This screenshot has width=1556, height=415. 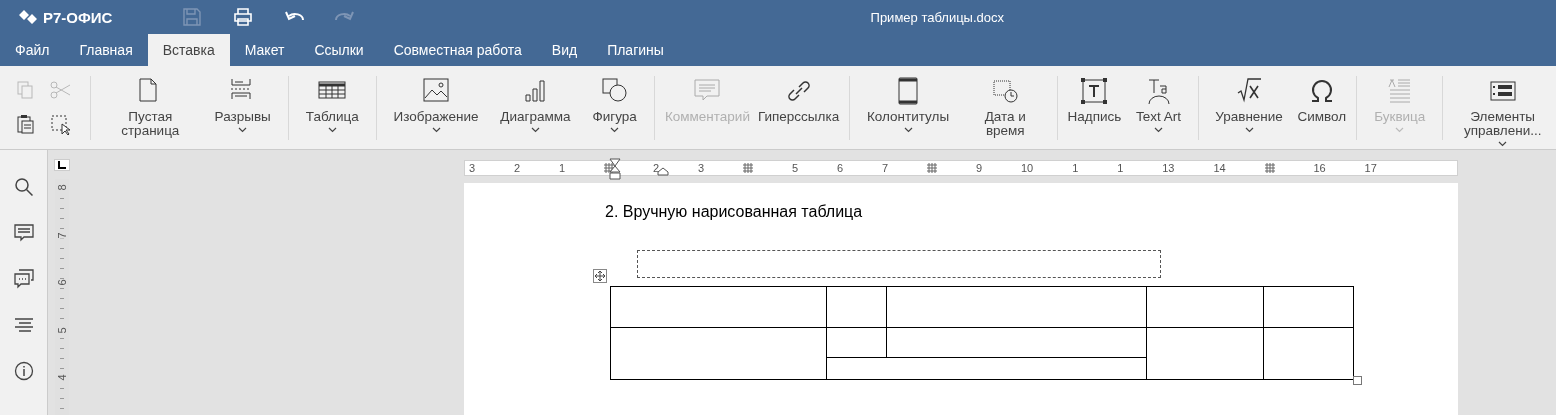 What do you see at coordinates (1005, 91) in the screenshot?
I see `calendar-clock-icon` at bounding box center [1005, 91].